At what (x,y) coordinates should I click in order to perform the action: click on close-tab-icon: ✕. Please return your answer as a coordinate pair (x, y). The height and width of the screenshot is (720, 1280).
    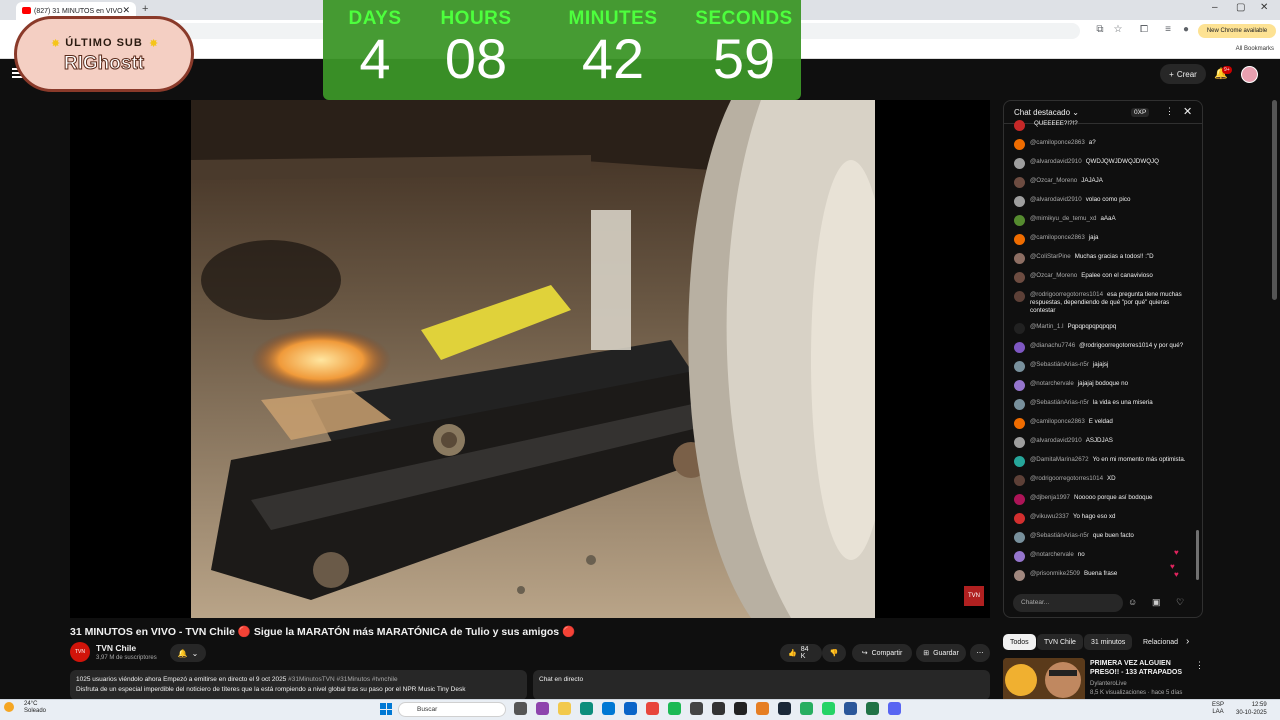
    Looking at the image, I should click on (126, 10).